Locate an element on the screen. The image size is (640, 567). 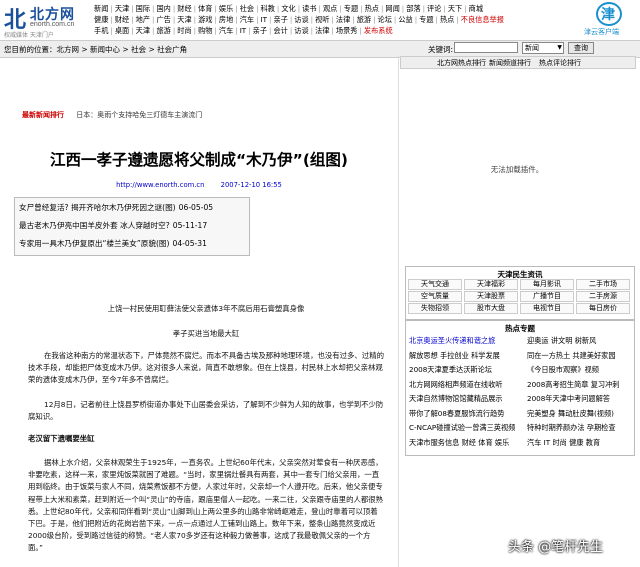
article-source: http://www.enorth.com.cn is located at coordinates (160, 185).